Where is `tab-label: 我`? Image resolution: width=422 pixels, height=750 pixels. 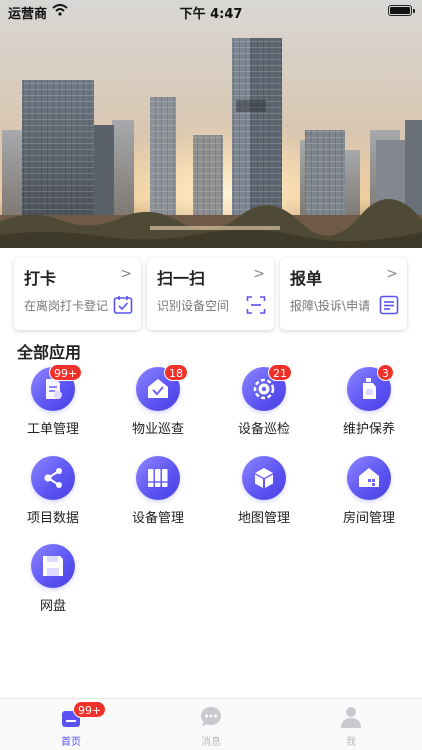 tab-label: 我 is located at coordinates (351, 742).